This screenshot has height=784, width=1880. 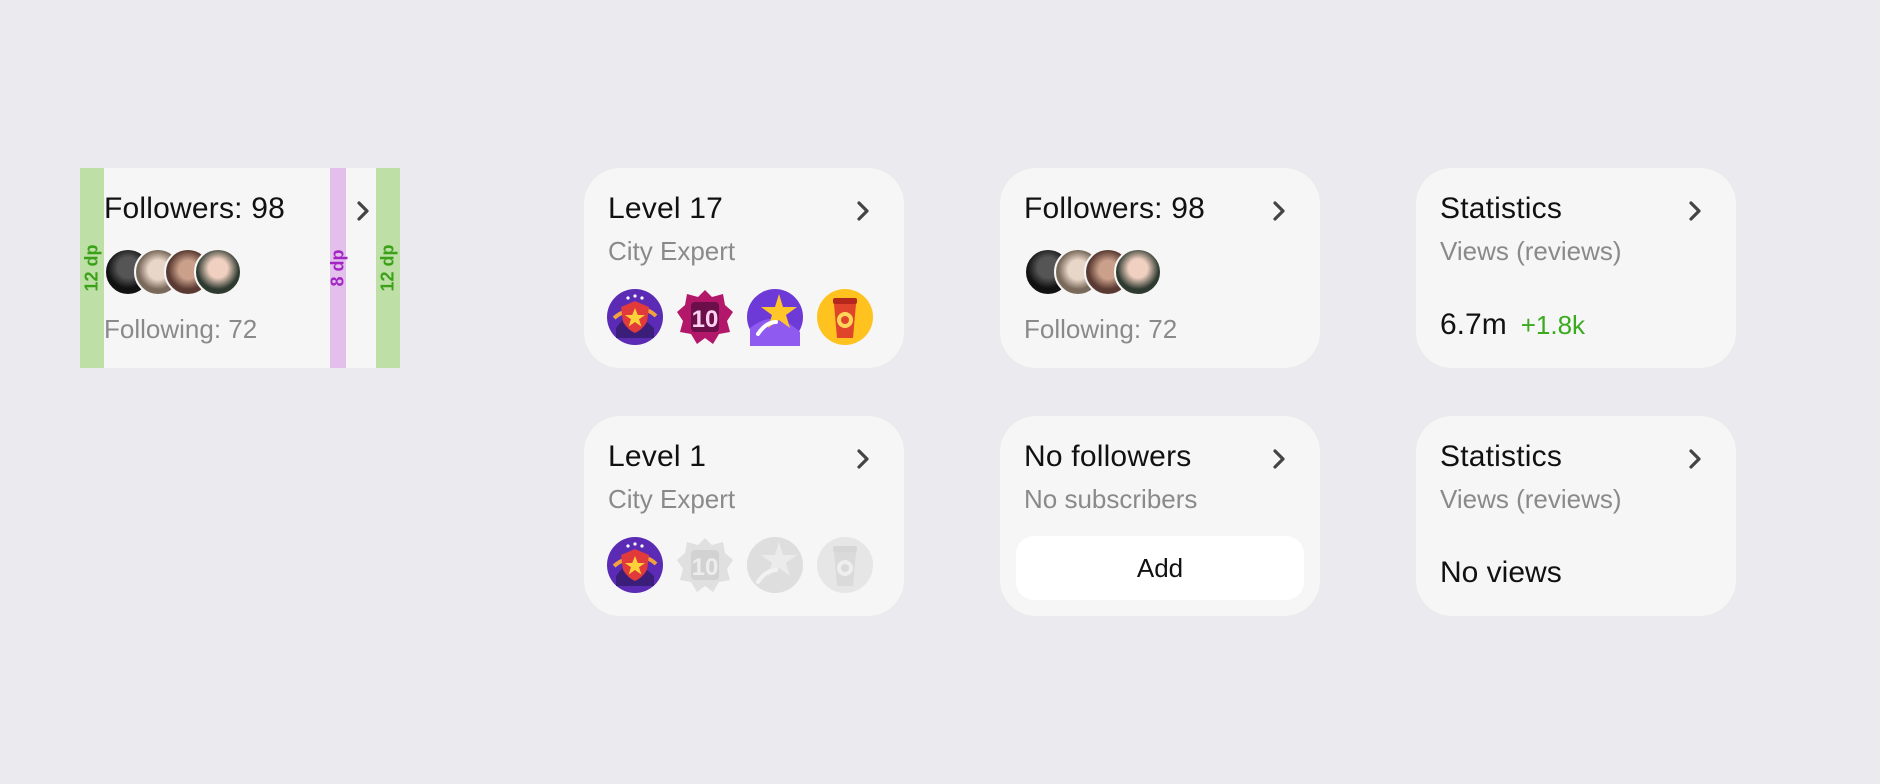 What do you see at coordinates (657, 456) in the screenshot?
I see `card-title: Level 1` at bounding box center [657, 456].